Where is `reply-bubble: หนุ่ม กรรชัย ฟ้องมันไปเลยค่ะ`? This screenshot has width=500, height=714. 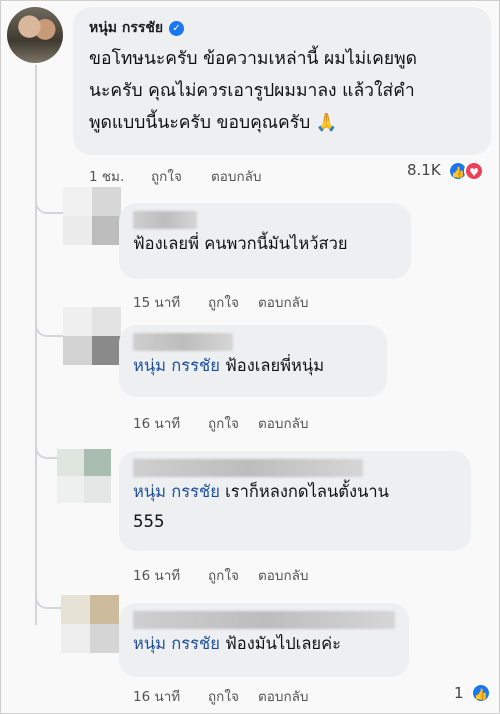
reply-bubble: หนุ่ม กรรชัย ฟ้องมันไปเลยค่ะ is located at coordinates (264, 640).